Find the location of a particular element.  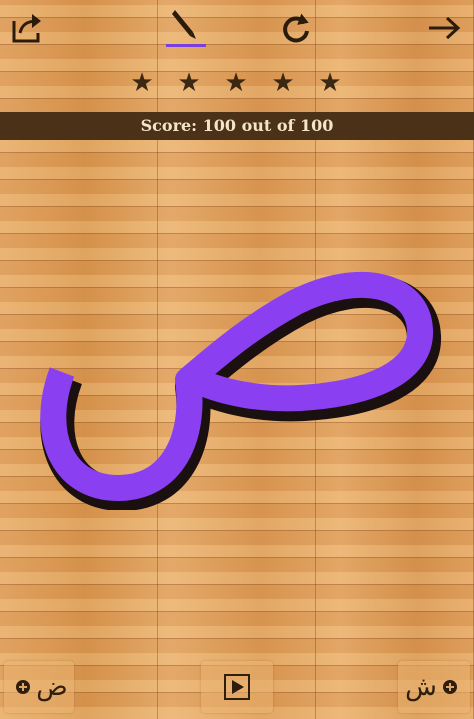

play-icon is located at coordinates (237, 687).